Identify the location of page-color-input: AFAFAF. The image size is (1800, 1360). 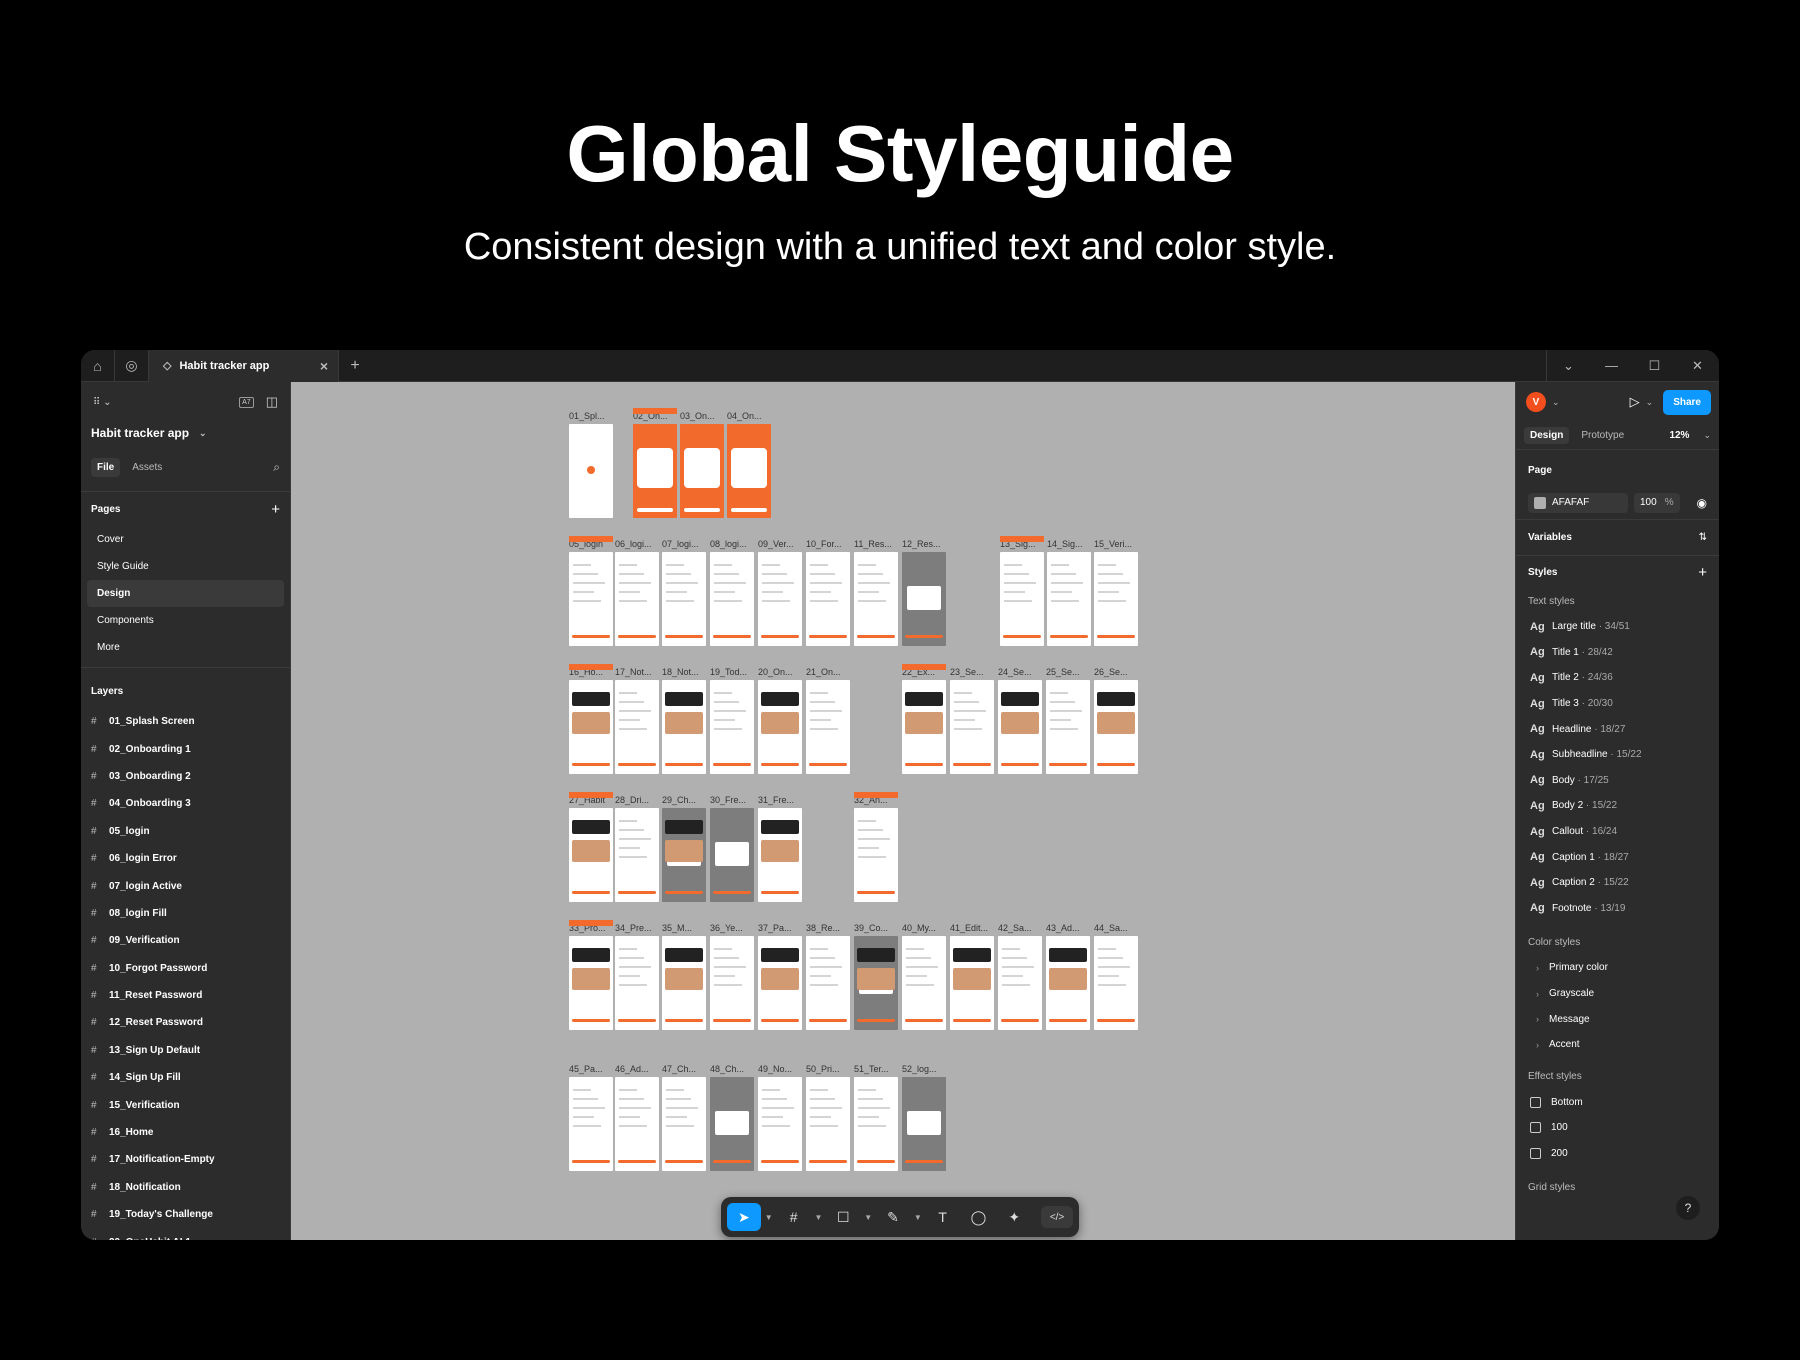
(1578, 502).